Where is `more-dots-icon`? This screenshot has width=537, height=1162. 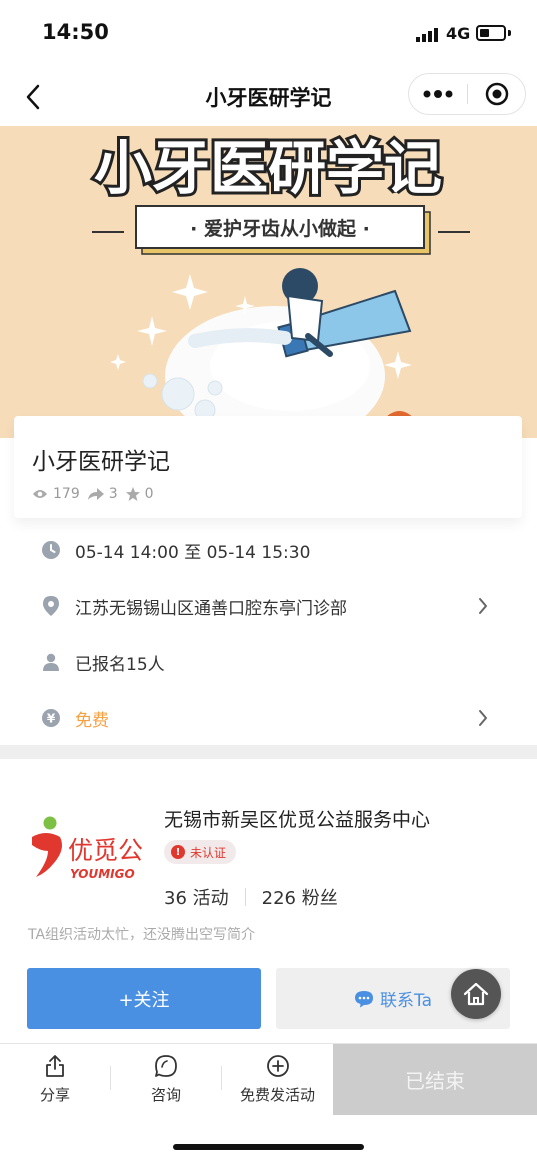
more-dots-icon is located at coordinates (438, 94).